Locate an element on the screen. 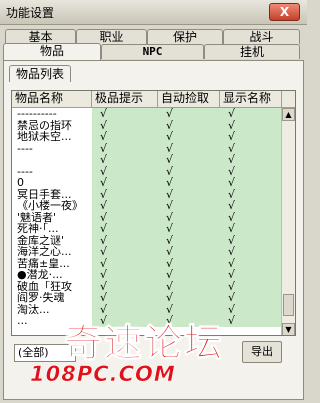  table-row: 地狱未空... √ √ √ is located at coordinates (147, 137).